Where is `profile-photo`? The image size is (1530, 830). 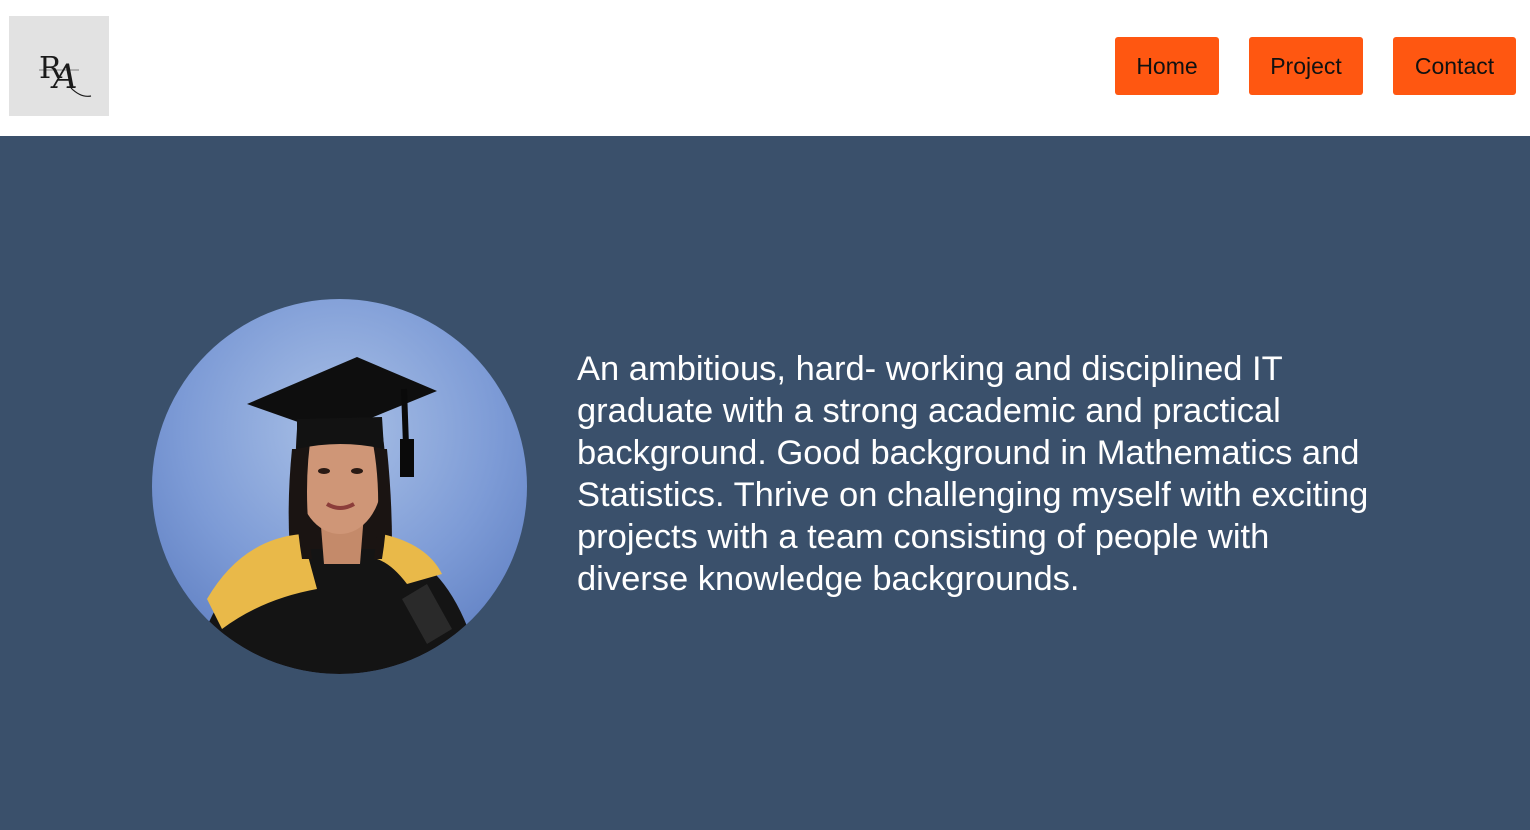 profile-photo is located at coordinates (339, 486).